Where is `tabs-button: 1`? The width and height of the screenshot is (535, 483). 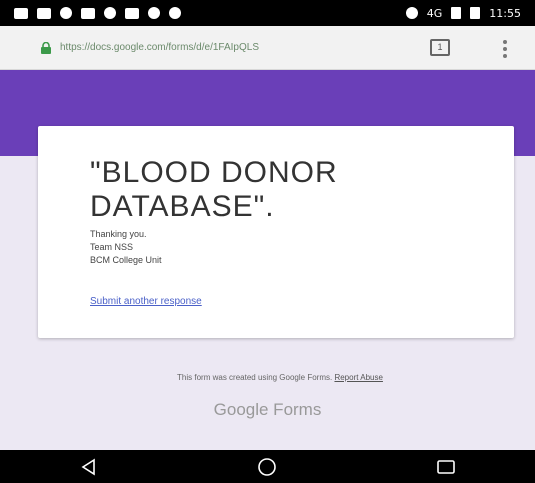 tabs-button: 1 is located at coordinates (440, 47).